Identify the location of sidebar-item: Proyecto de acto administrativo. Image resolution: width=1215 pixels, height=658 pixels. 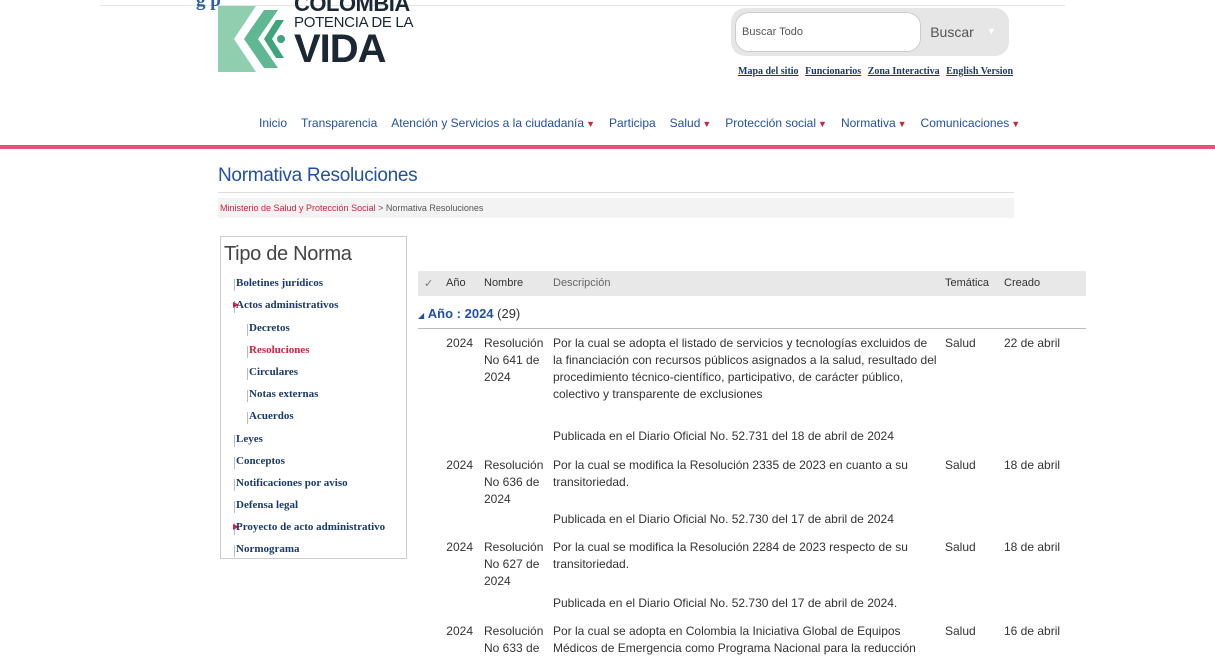
(310, 527).